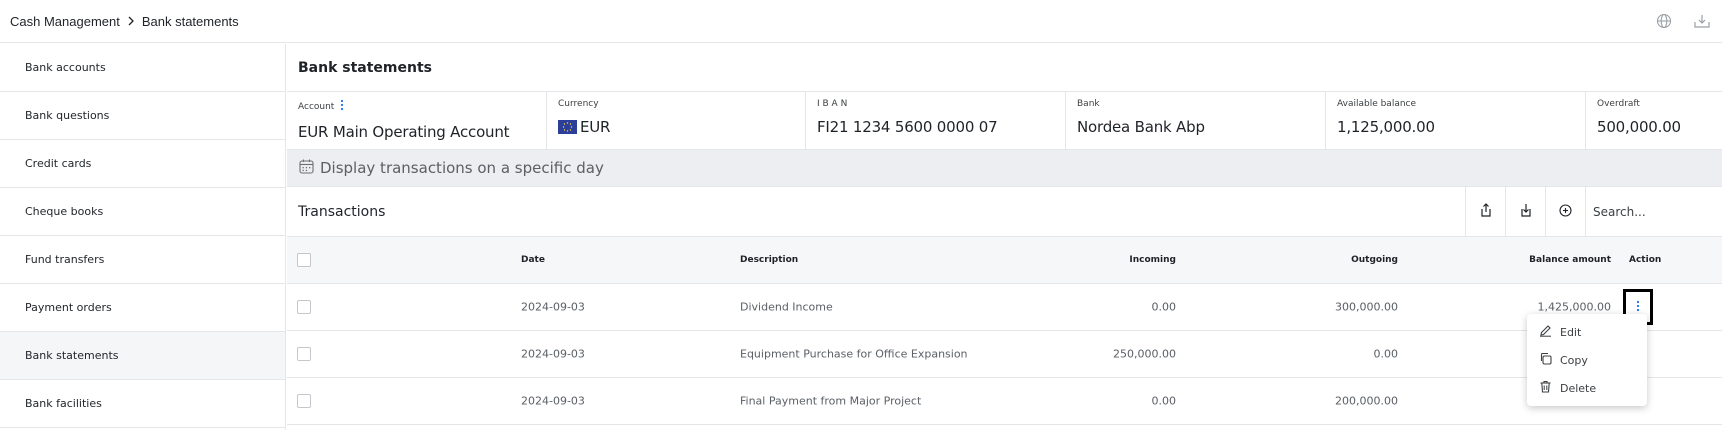 Image resolution: width=1722 pixels, height=430 pixels. Describe the element at coordinates (1645, 260) in the screenshot. I see `column-action: Action` at that location.